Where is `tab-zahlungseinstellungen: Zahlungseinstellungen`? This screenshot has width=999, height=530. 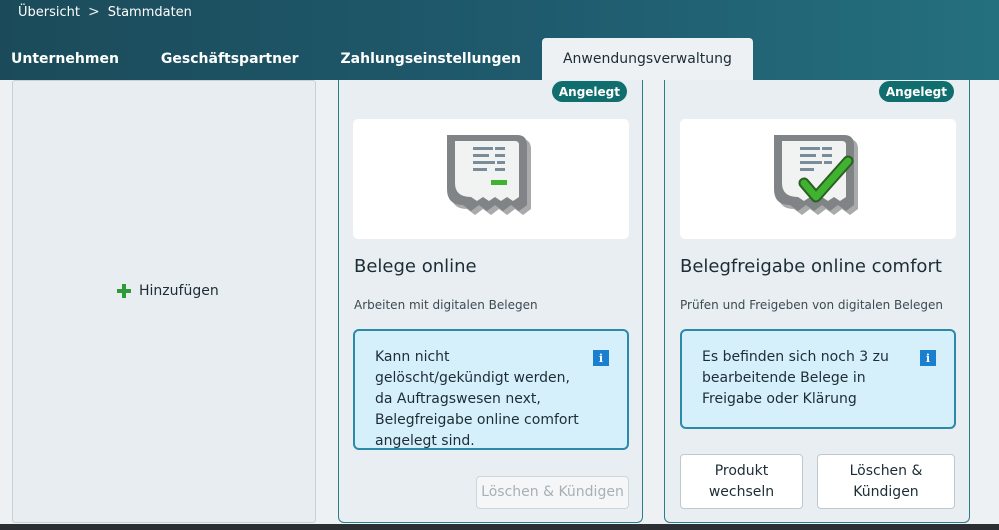 tab-zahlungseinstellungen: Zahlungseinstellungen is located at coordinates (431, 59).